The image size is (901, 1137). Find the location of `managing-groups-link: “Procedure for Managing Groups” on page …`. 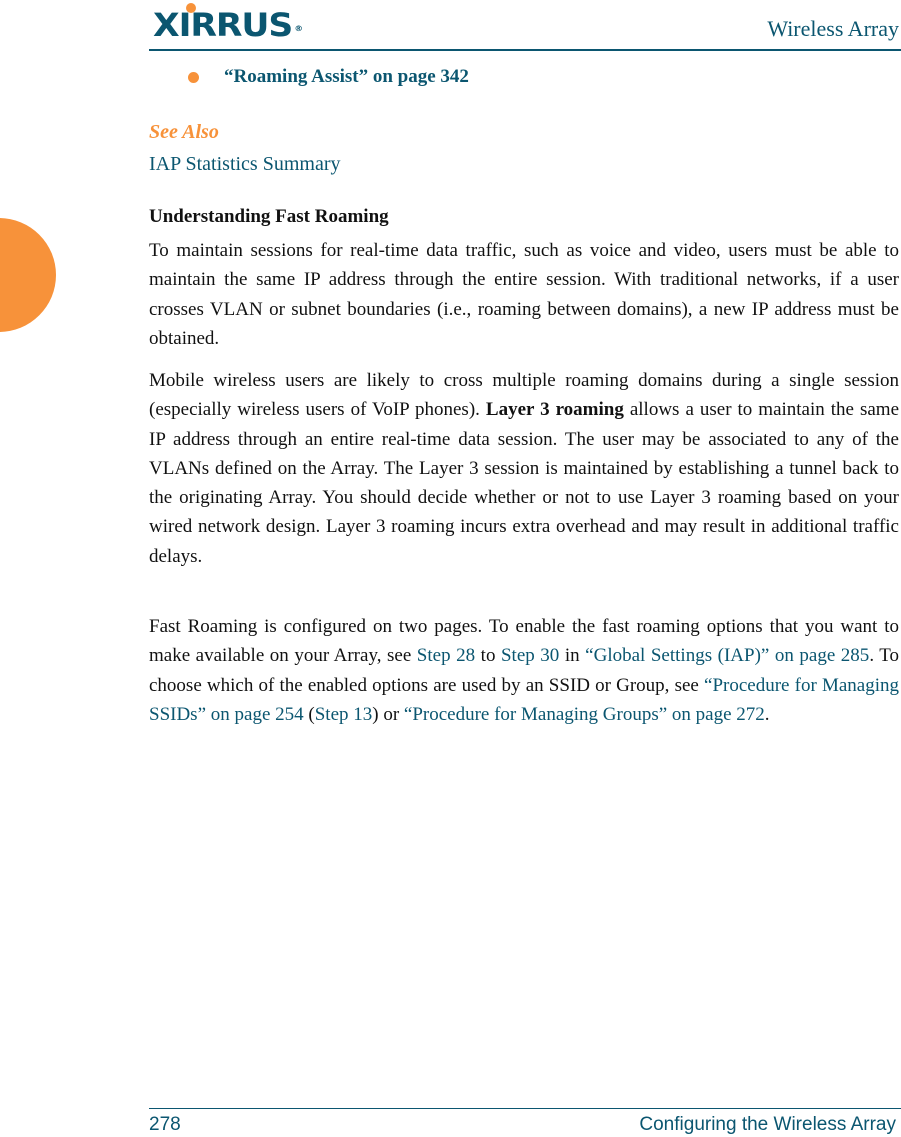

managing-groups-link: “Procedure for Managing Groups” on page … is located at coordinates (584, 714).